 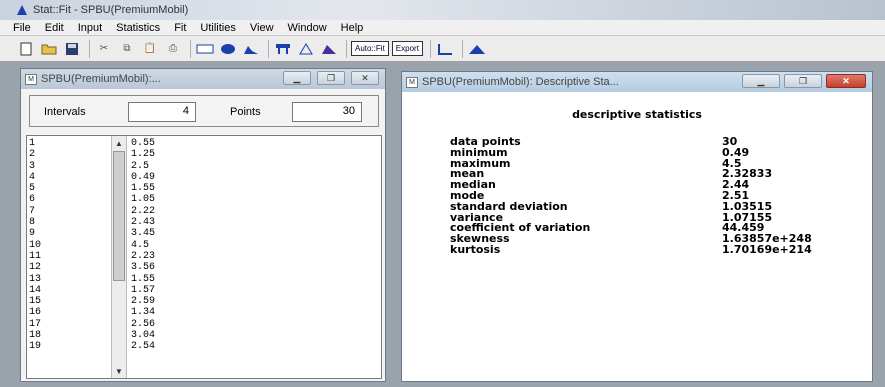 I want to click on statfit-logo-icon, so click(x=22, y=10).